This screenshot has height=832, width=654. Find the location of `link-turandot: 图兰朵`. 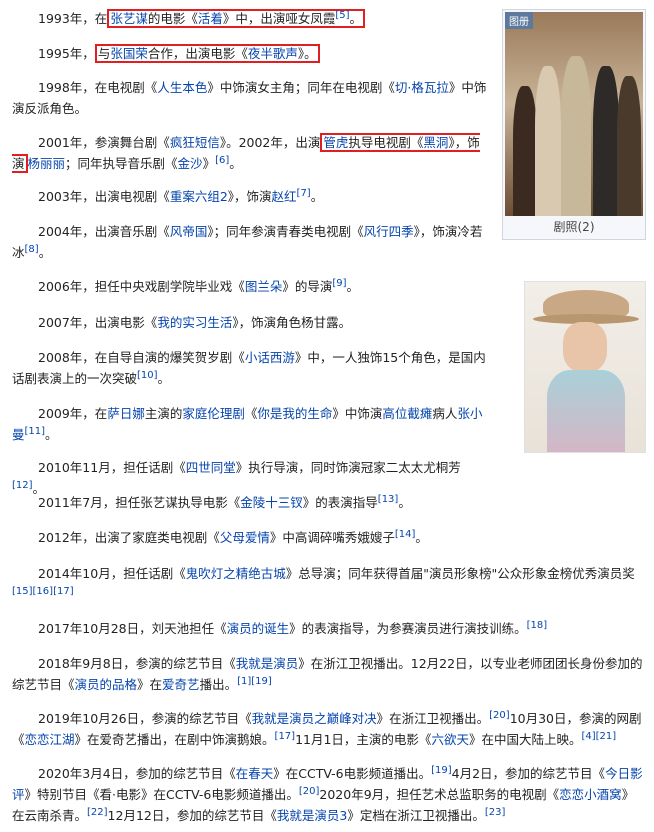

link-turandot: 图兰朵 is located at coordinates (264, 286).